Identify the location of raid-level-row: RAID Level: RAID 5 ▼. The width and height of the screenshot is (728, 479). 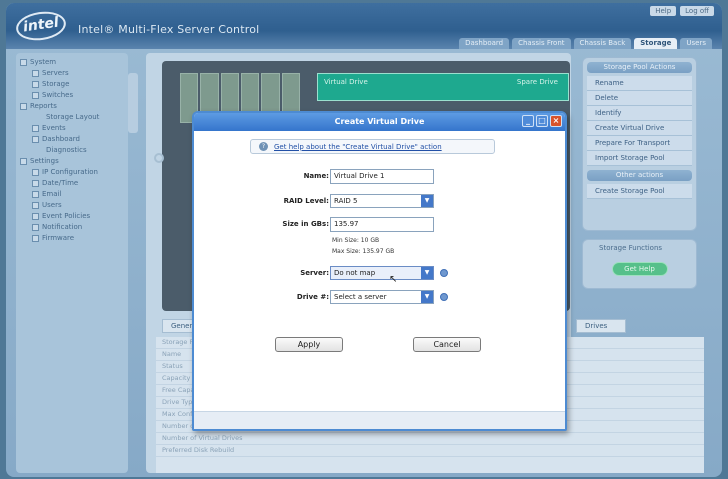
(379, 202).